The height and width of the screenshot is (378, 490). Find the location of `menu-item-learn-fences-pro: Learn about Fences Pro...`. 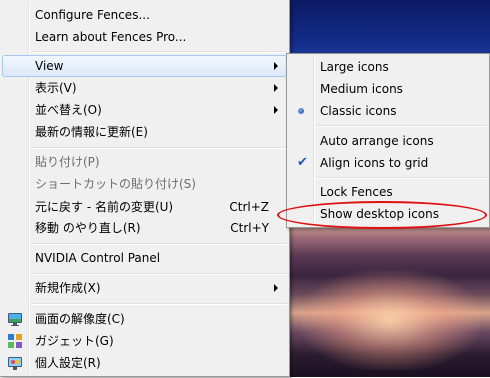

menu-item-learn-fences-pro: Learn about Fences Pro... is located at coordinates (144, 37).